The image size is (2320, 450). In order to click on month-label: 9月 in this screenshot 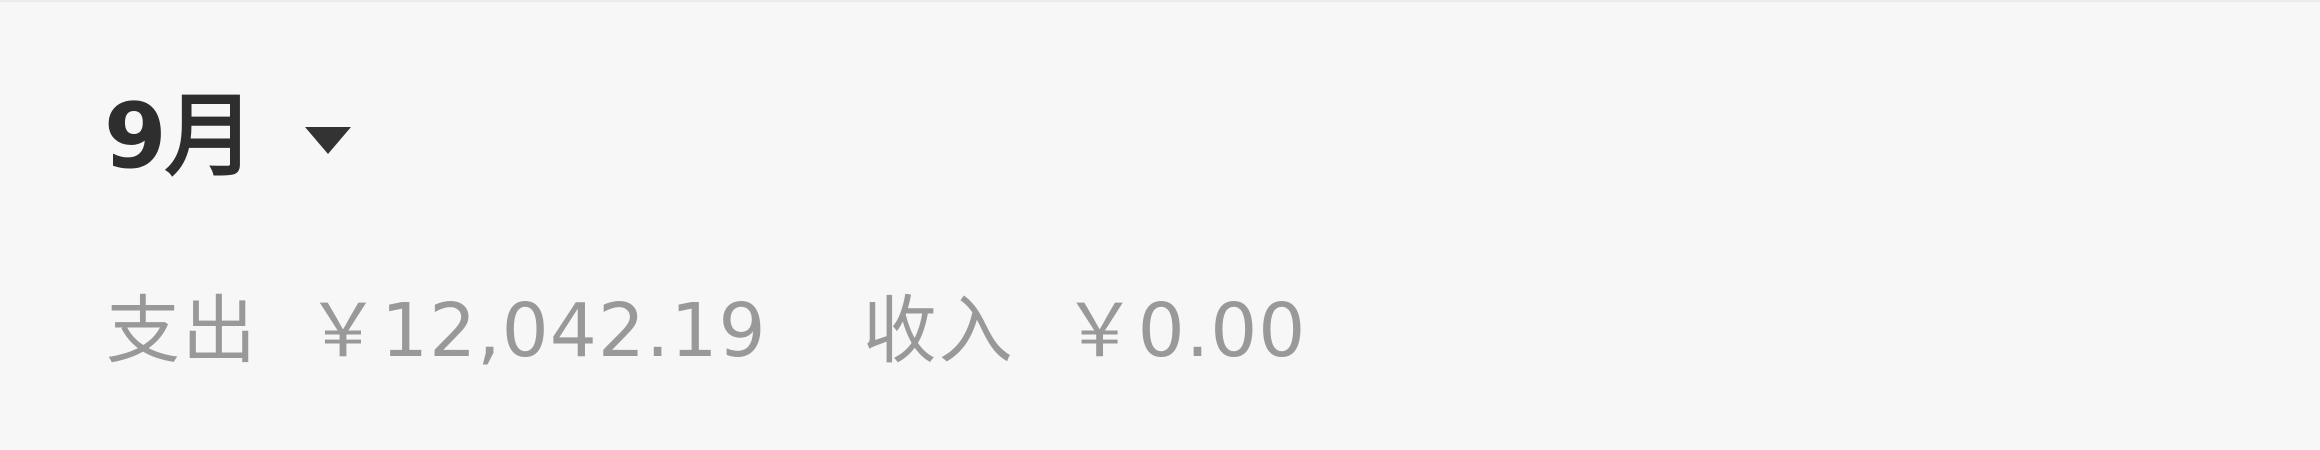, I will do `click(179, 136)`.